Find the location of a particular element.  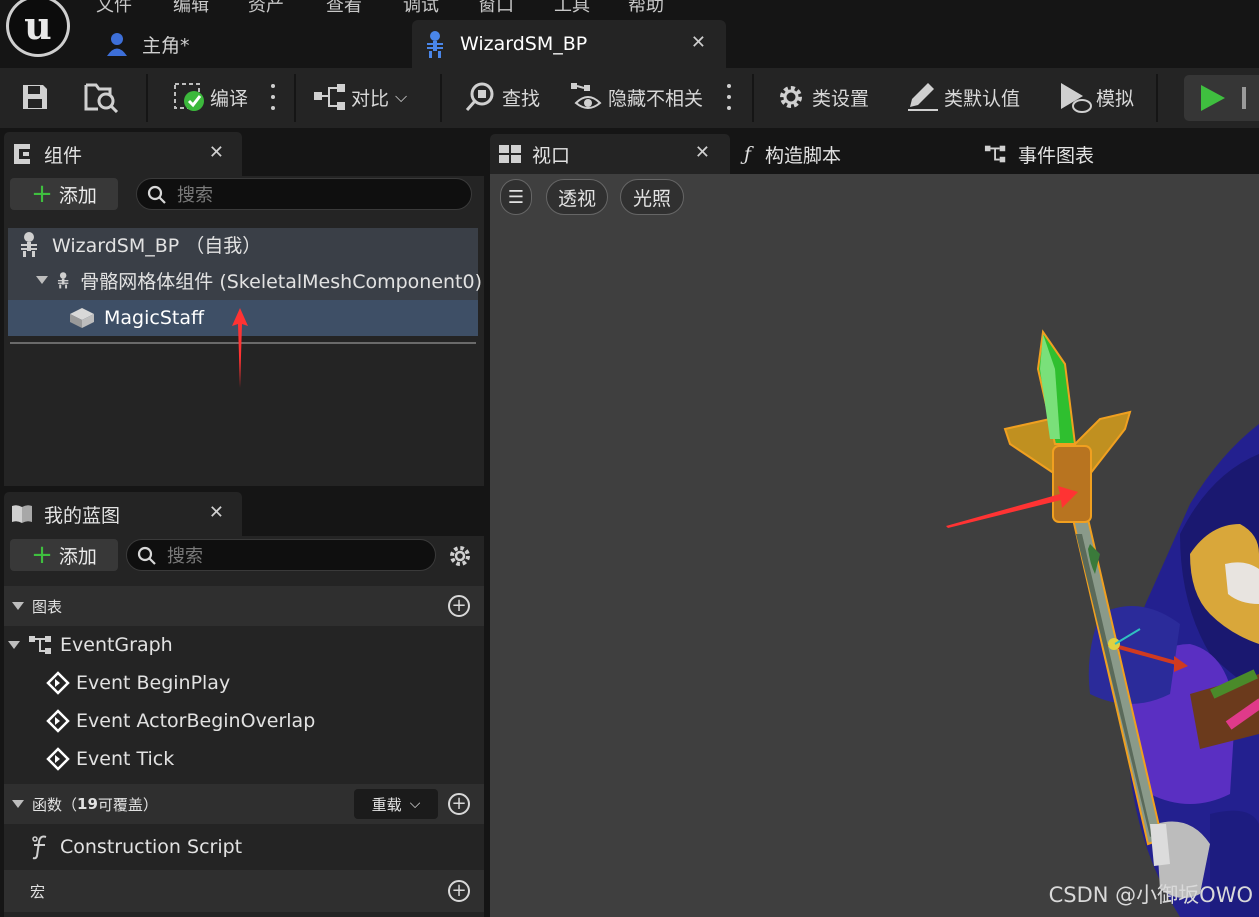

folder-search-icon is located at coordinates (101, 98).